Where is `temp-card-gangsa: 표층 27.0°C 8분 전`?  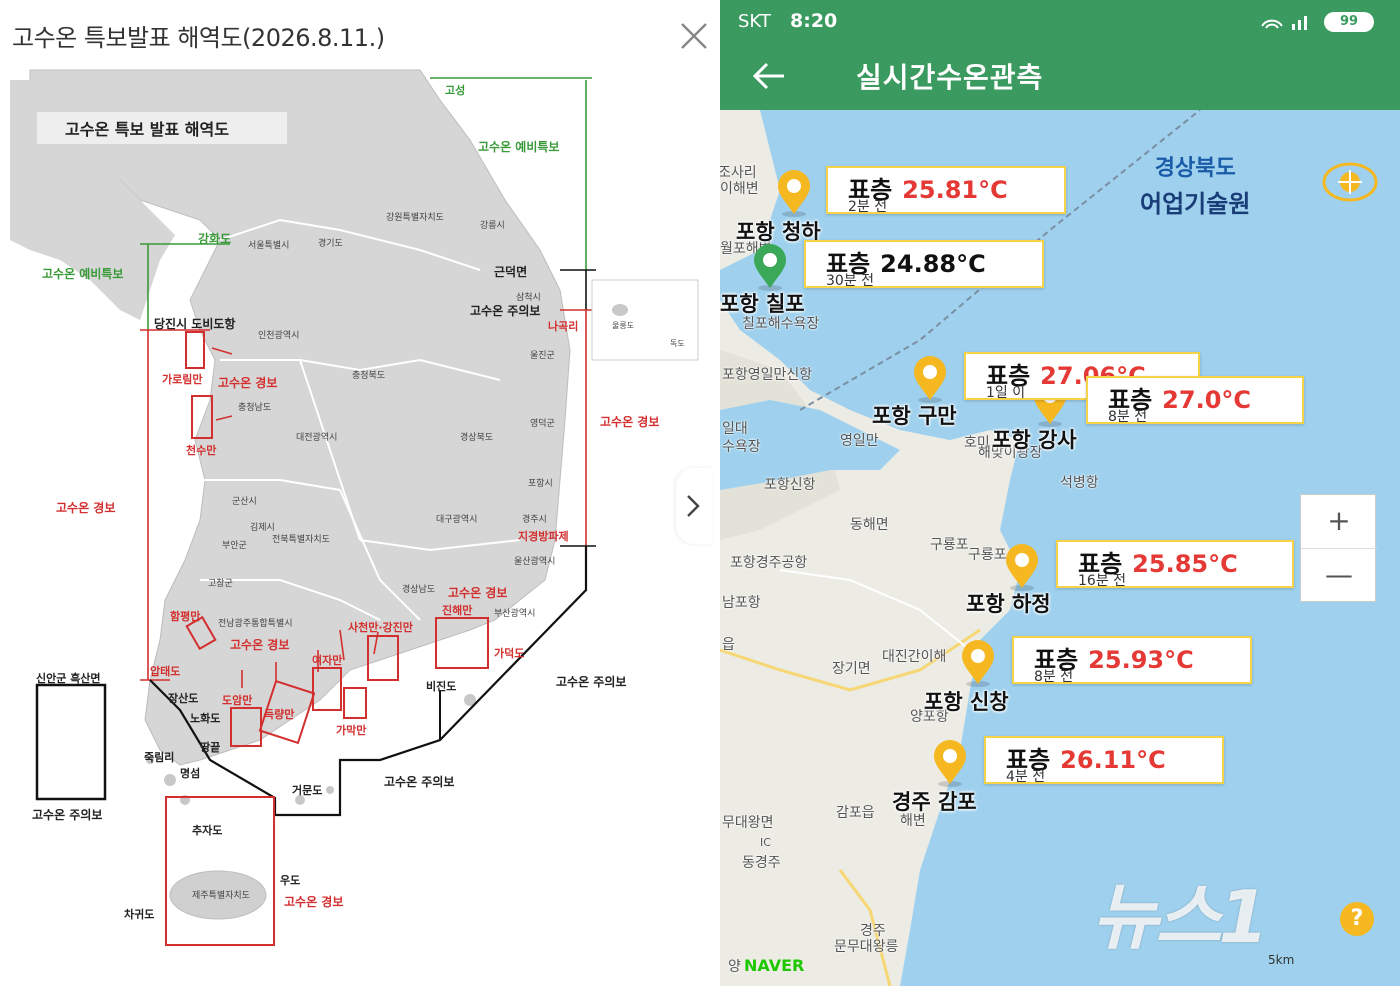 temp-card-gangsa: 표층 27.0°C 8분 전 is located at coordinates (1195, 400).